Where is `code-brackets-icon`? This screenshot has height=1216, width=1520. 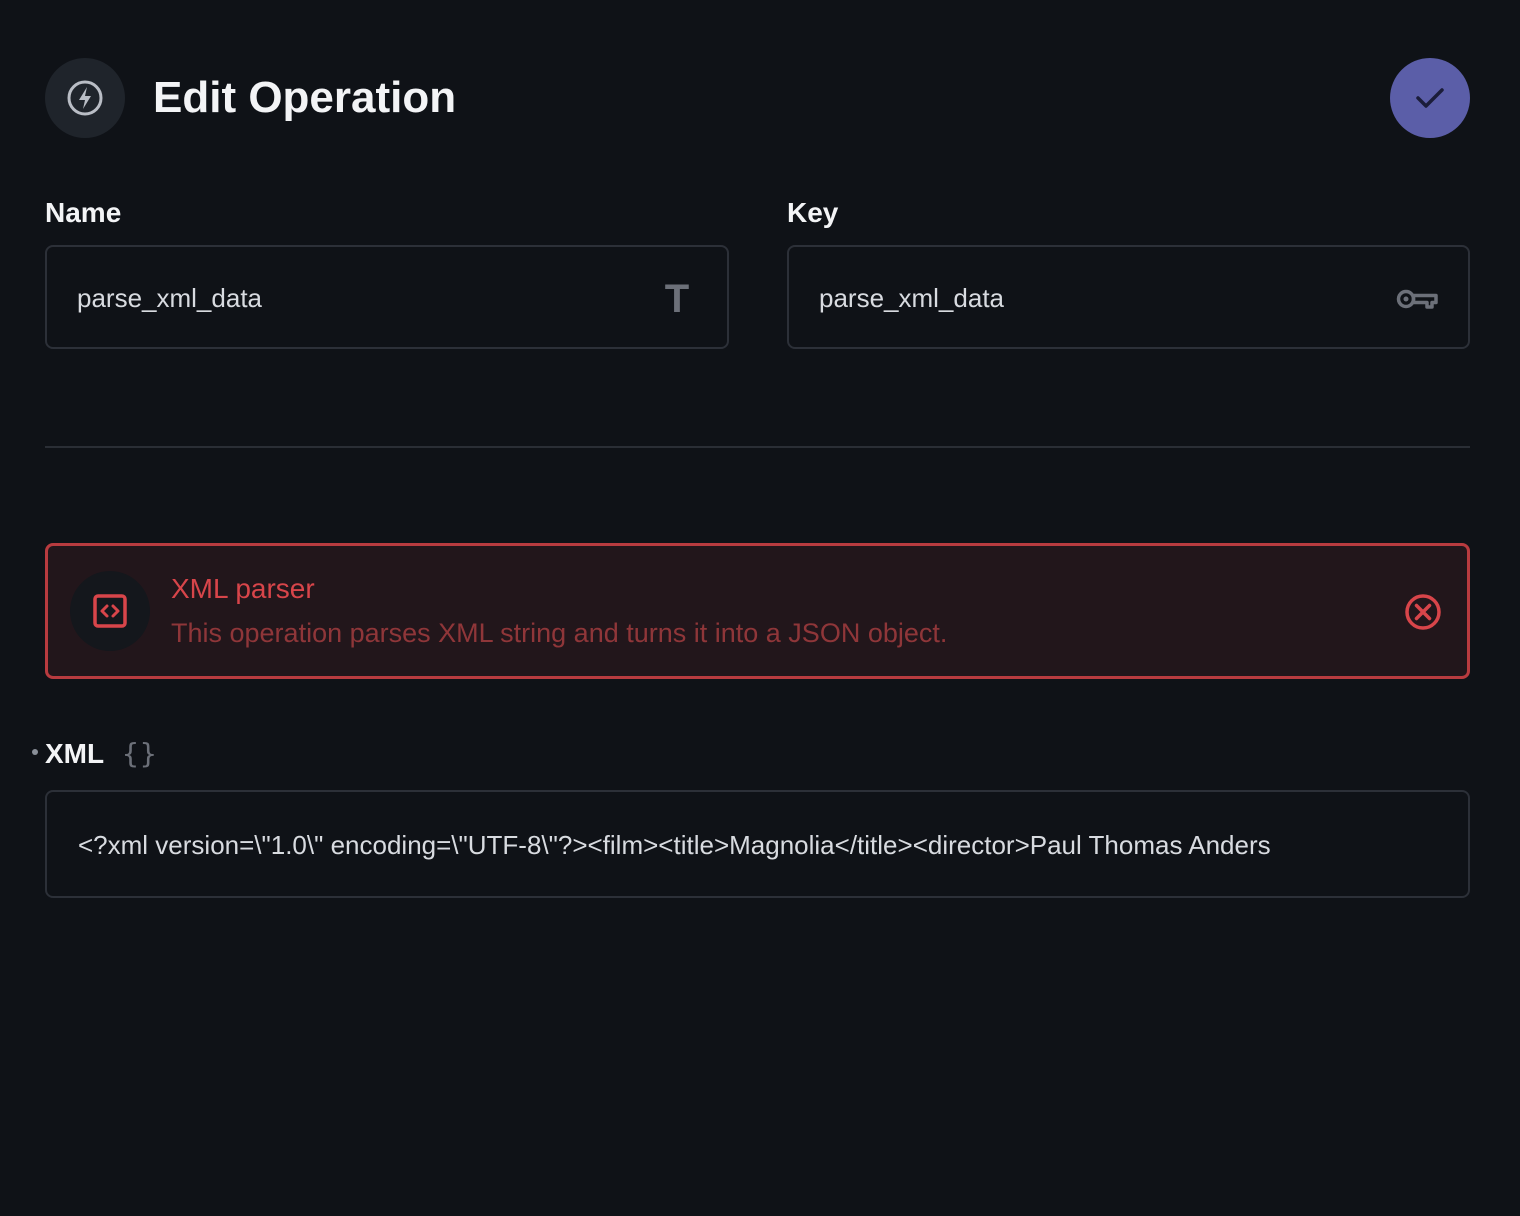
code-brackets-icon is located at coordinates (110, 611).